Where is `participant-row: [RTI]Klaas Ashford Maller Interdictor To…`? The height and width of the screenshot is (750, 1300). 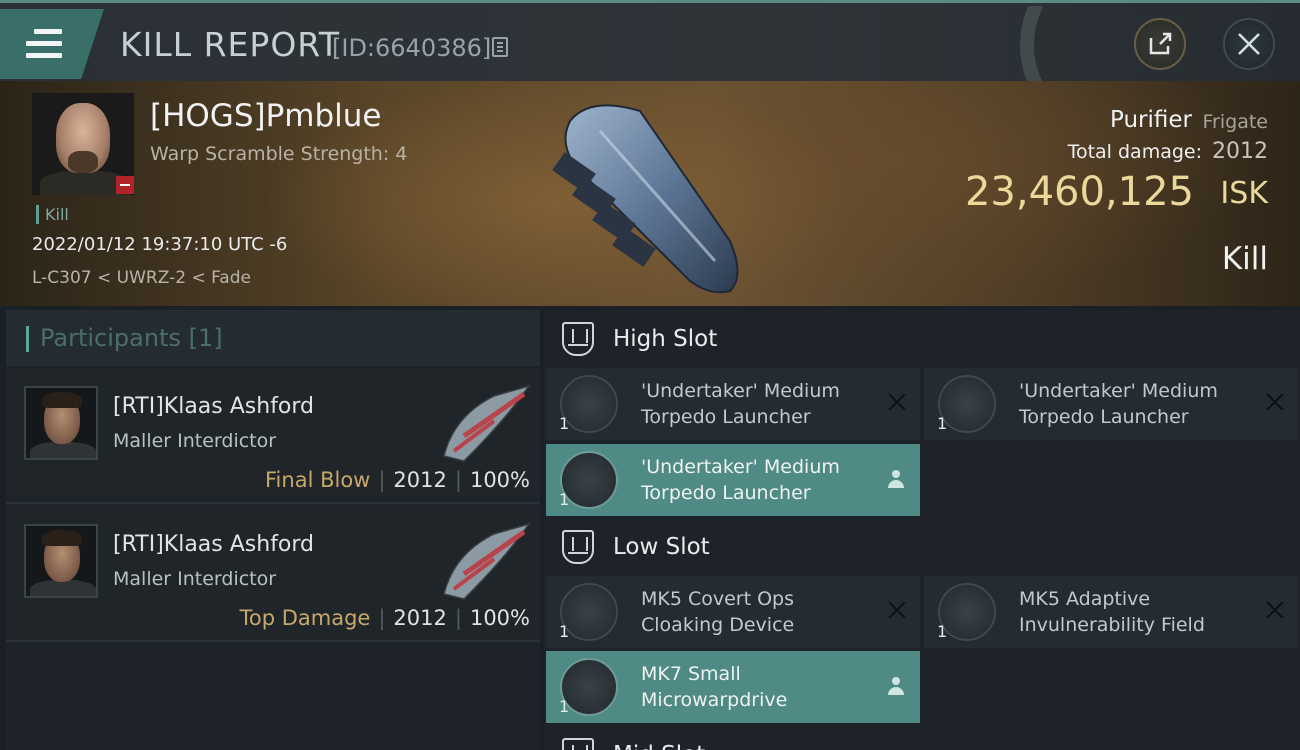
participant-row: [RTI]Klaas Ashford Maller Interdictor To… is located at coordinates (273, 574).